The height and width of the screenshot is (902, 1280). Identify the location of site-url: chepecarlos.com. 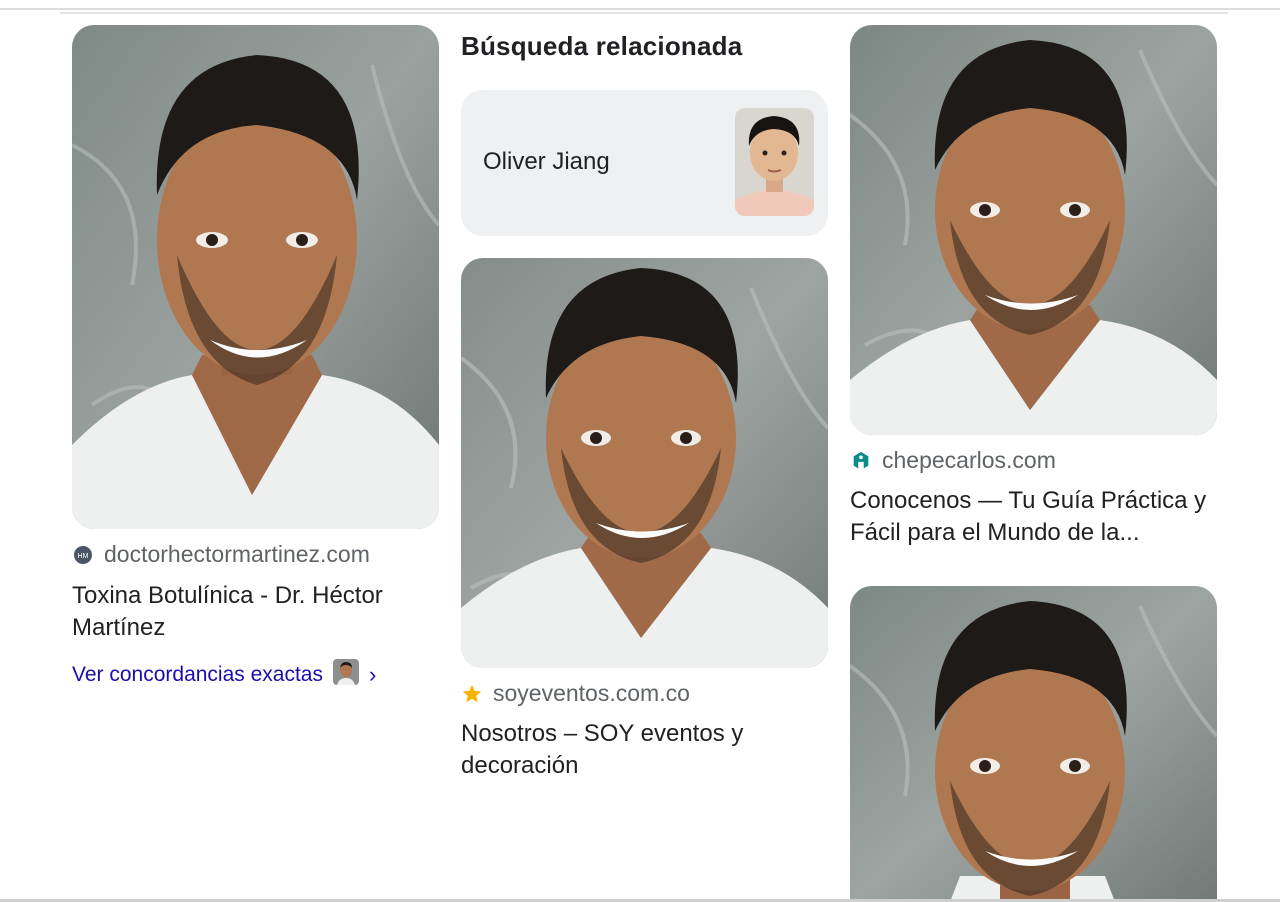
(969, 460).